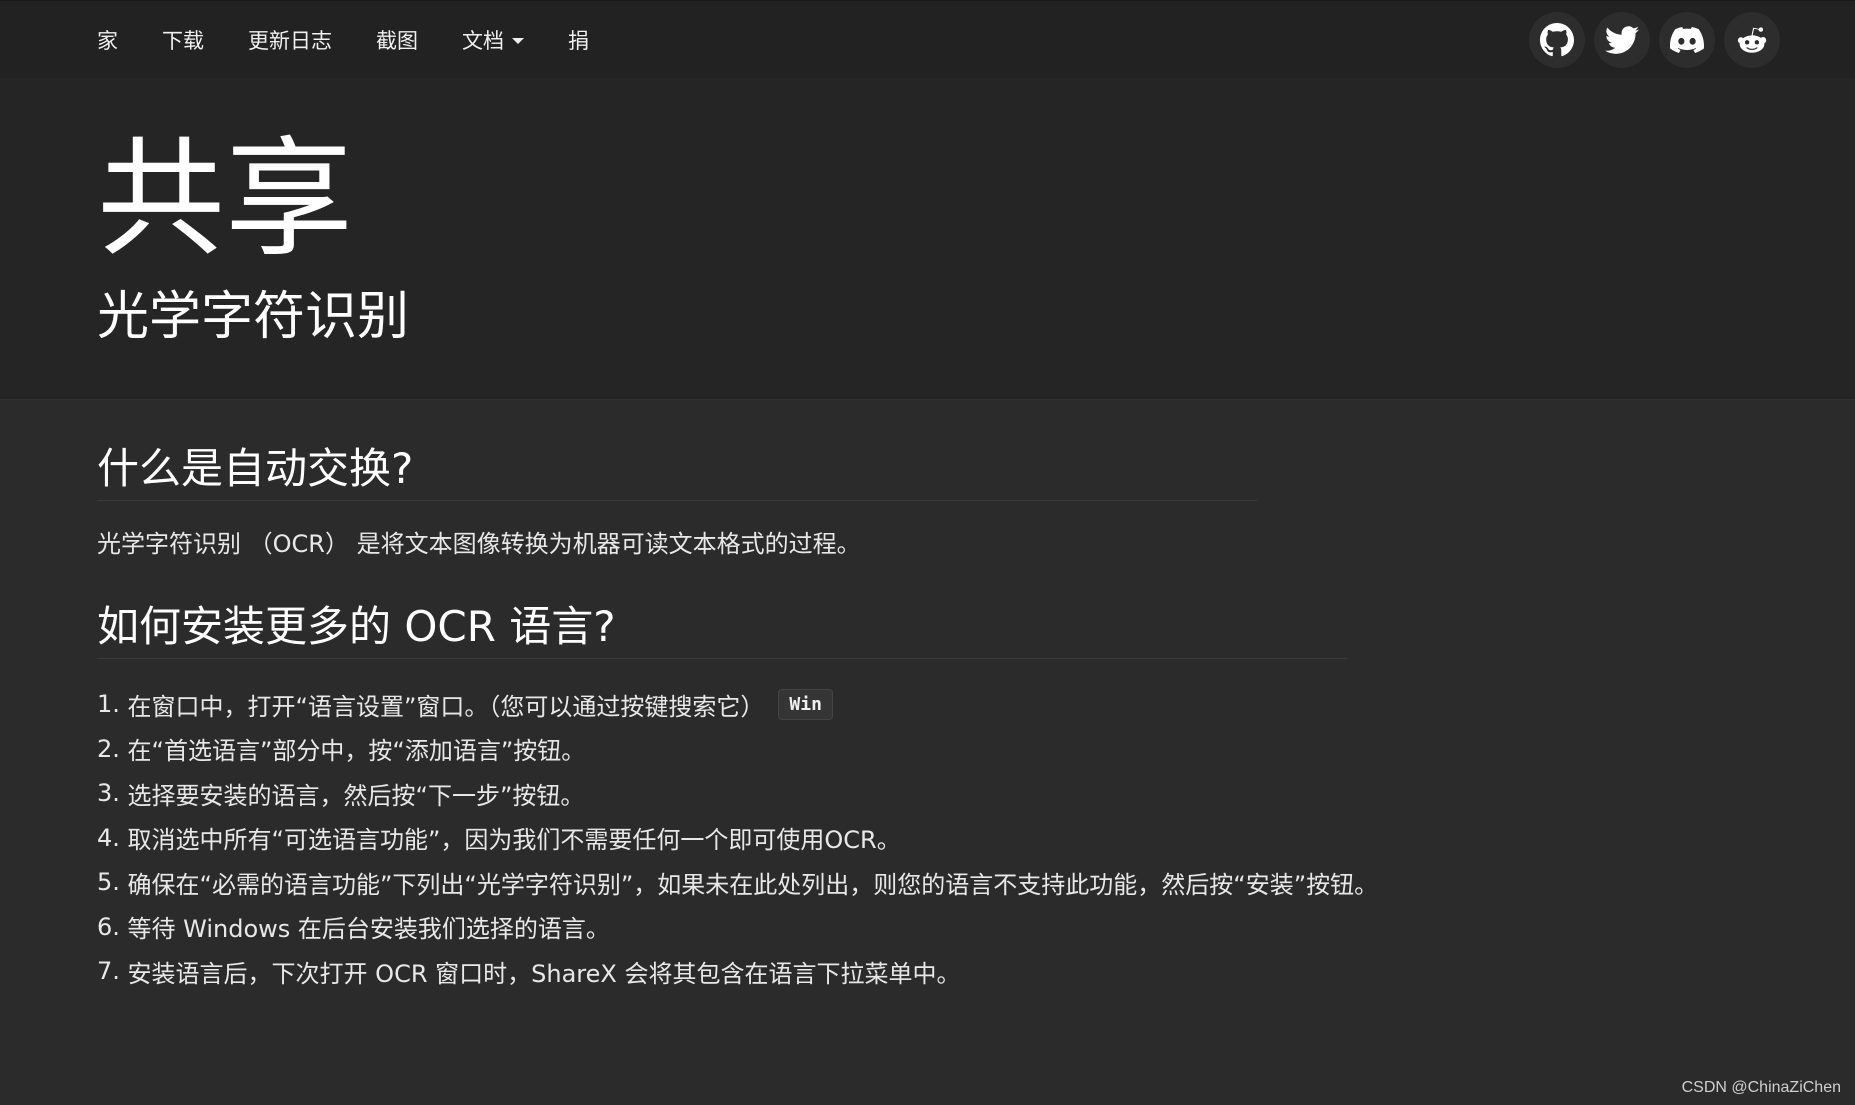  I want to click on list-item: 4. 取消选中所有“可选语言功能”，因为我们不需要任何一个即可使用OCR。, so click(737, 838).